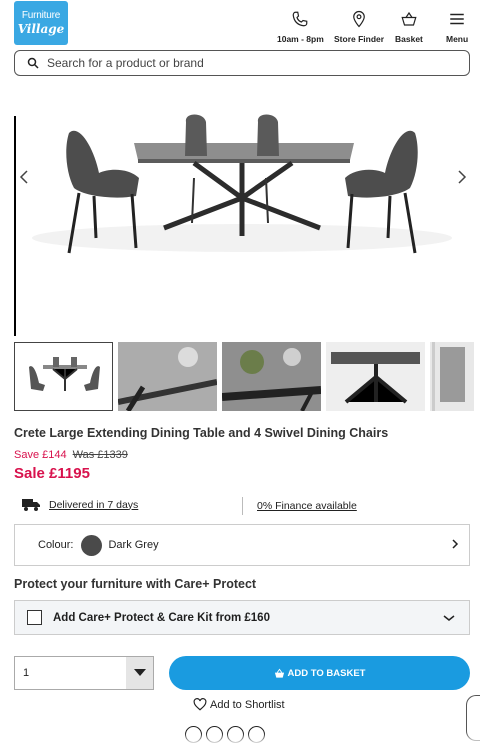 This screenshot has height=745, width=480. What do you see at coordinates (40, 455) in the screenshot?
I see `save-amount: Save £144` at bounding box center [40, 455].